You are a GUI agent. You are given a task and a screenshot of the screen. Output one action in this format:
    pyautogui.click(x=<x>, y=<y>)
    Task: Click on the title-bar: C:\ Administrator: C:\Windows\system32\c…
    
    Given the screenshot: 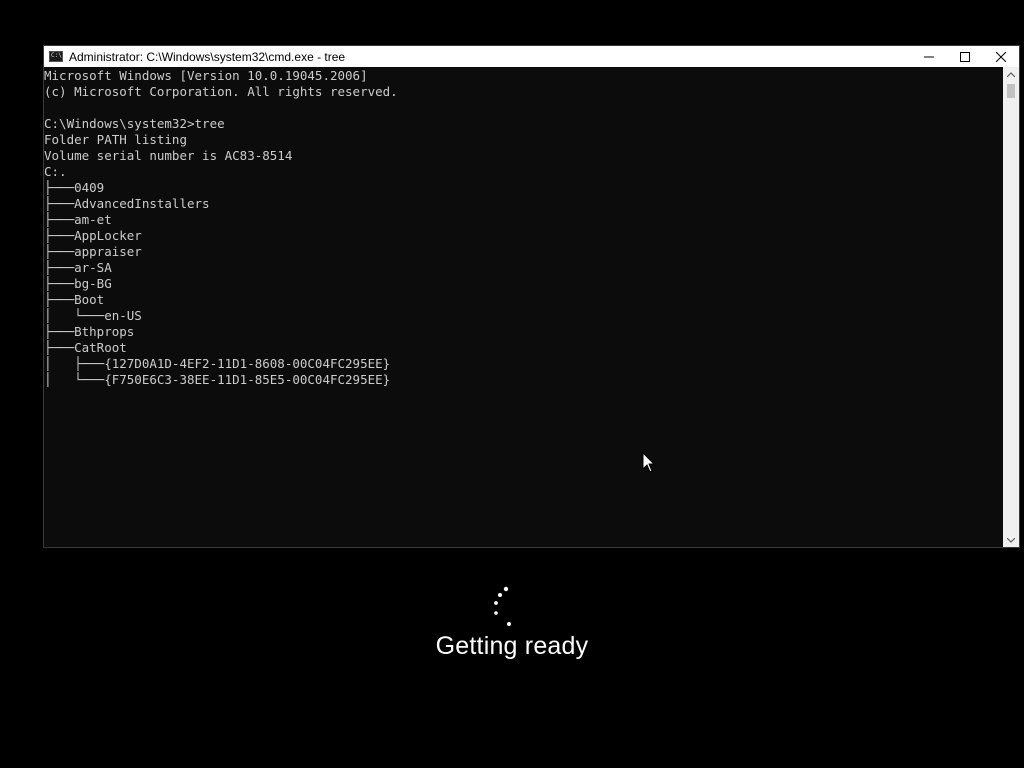 What is the action you would take?
    pyautogui.click(x=531, y=56)
    